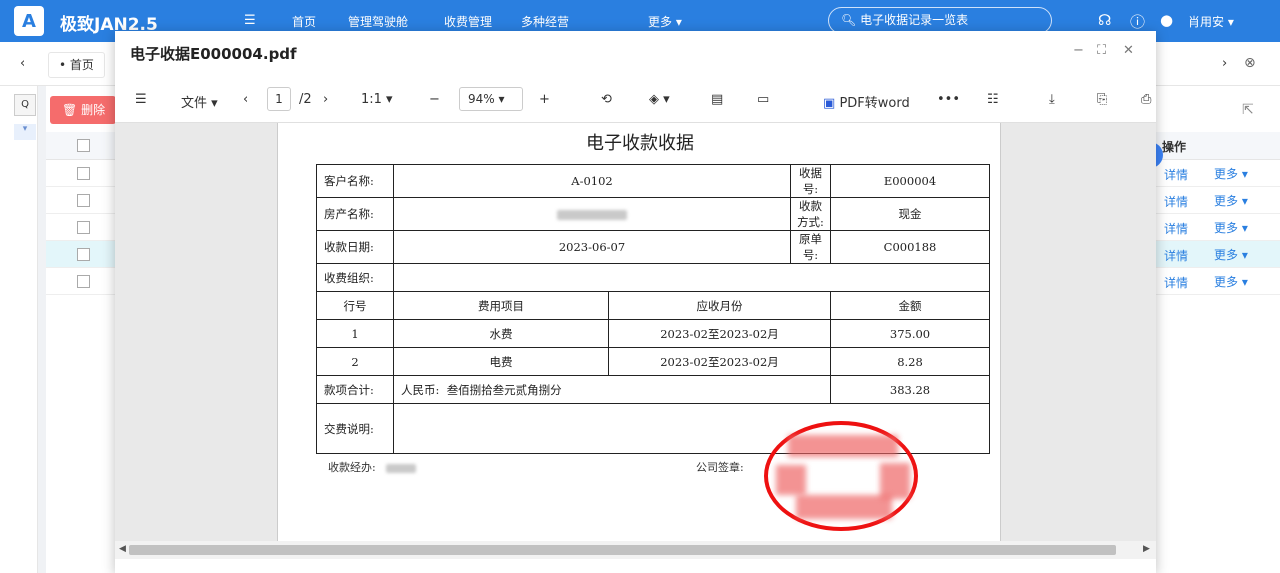 The height and width of the screenshot is (573, 1280). I want to click on page-total: /2, so click(305, 99).